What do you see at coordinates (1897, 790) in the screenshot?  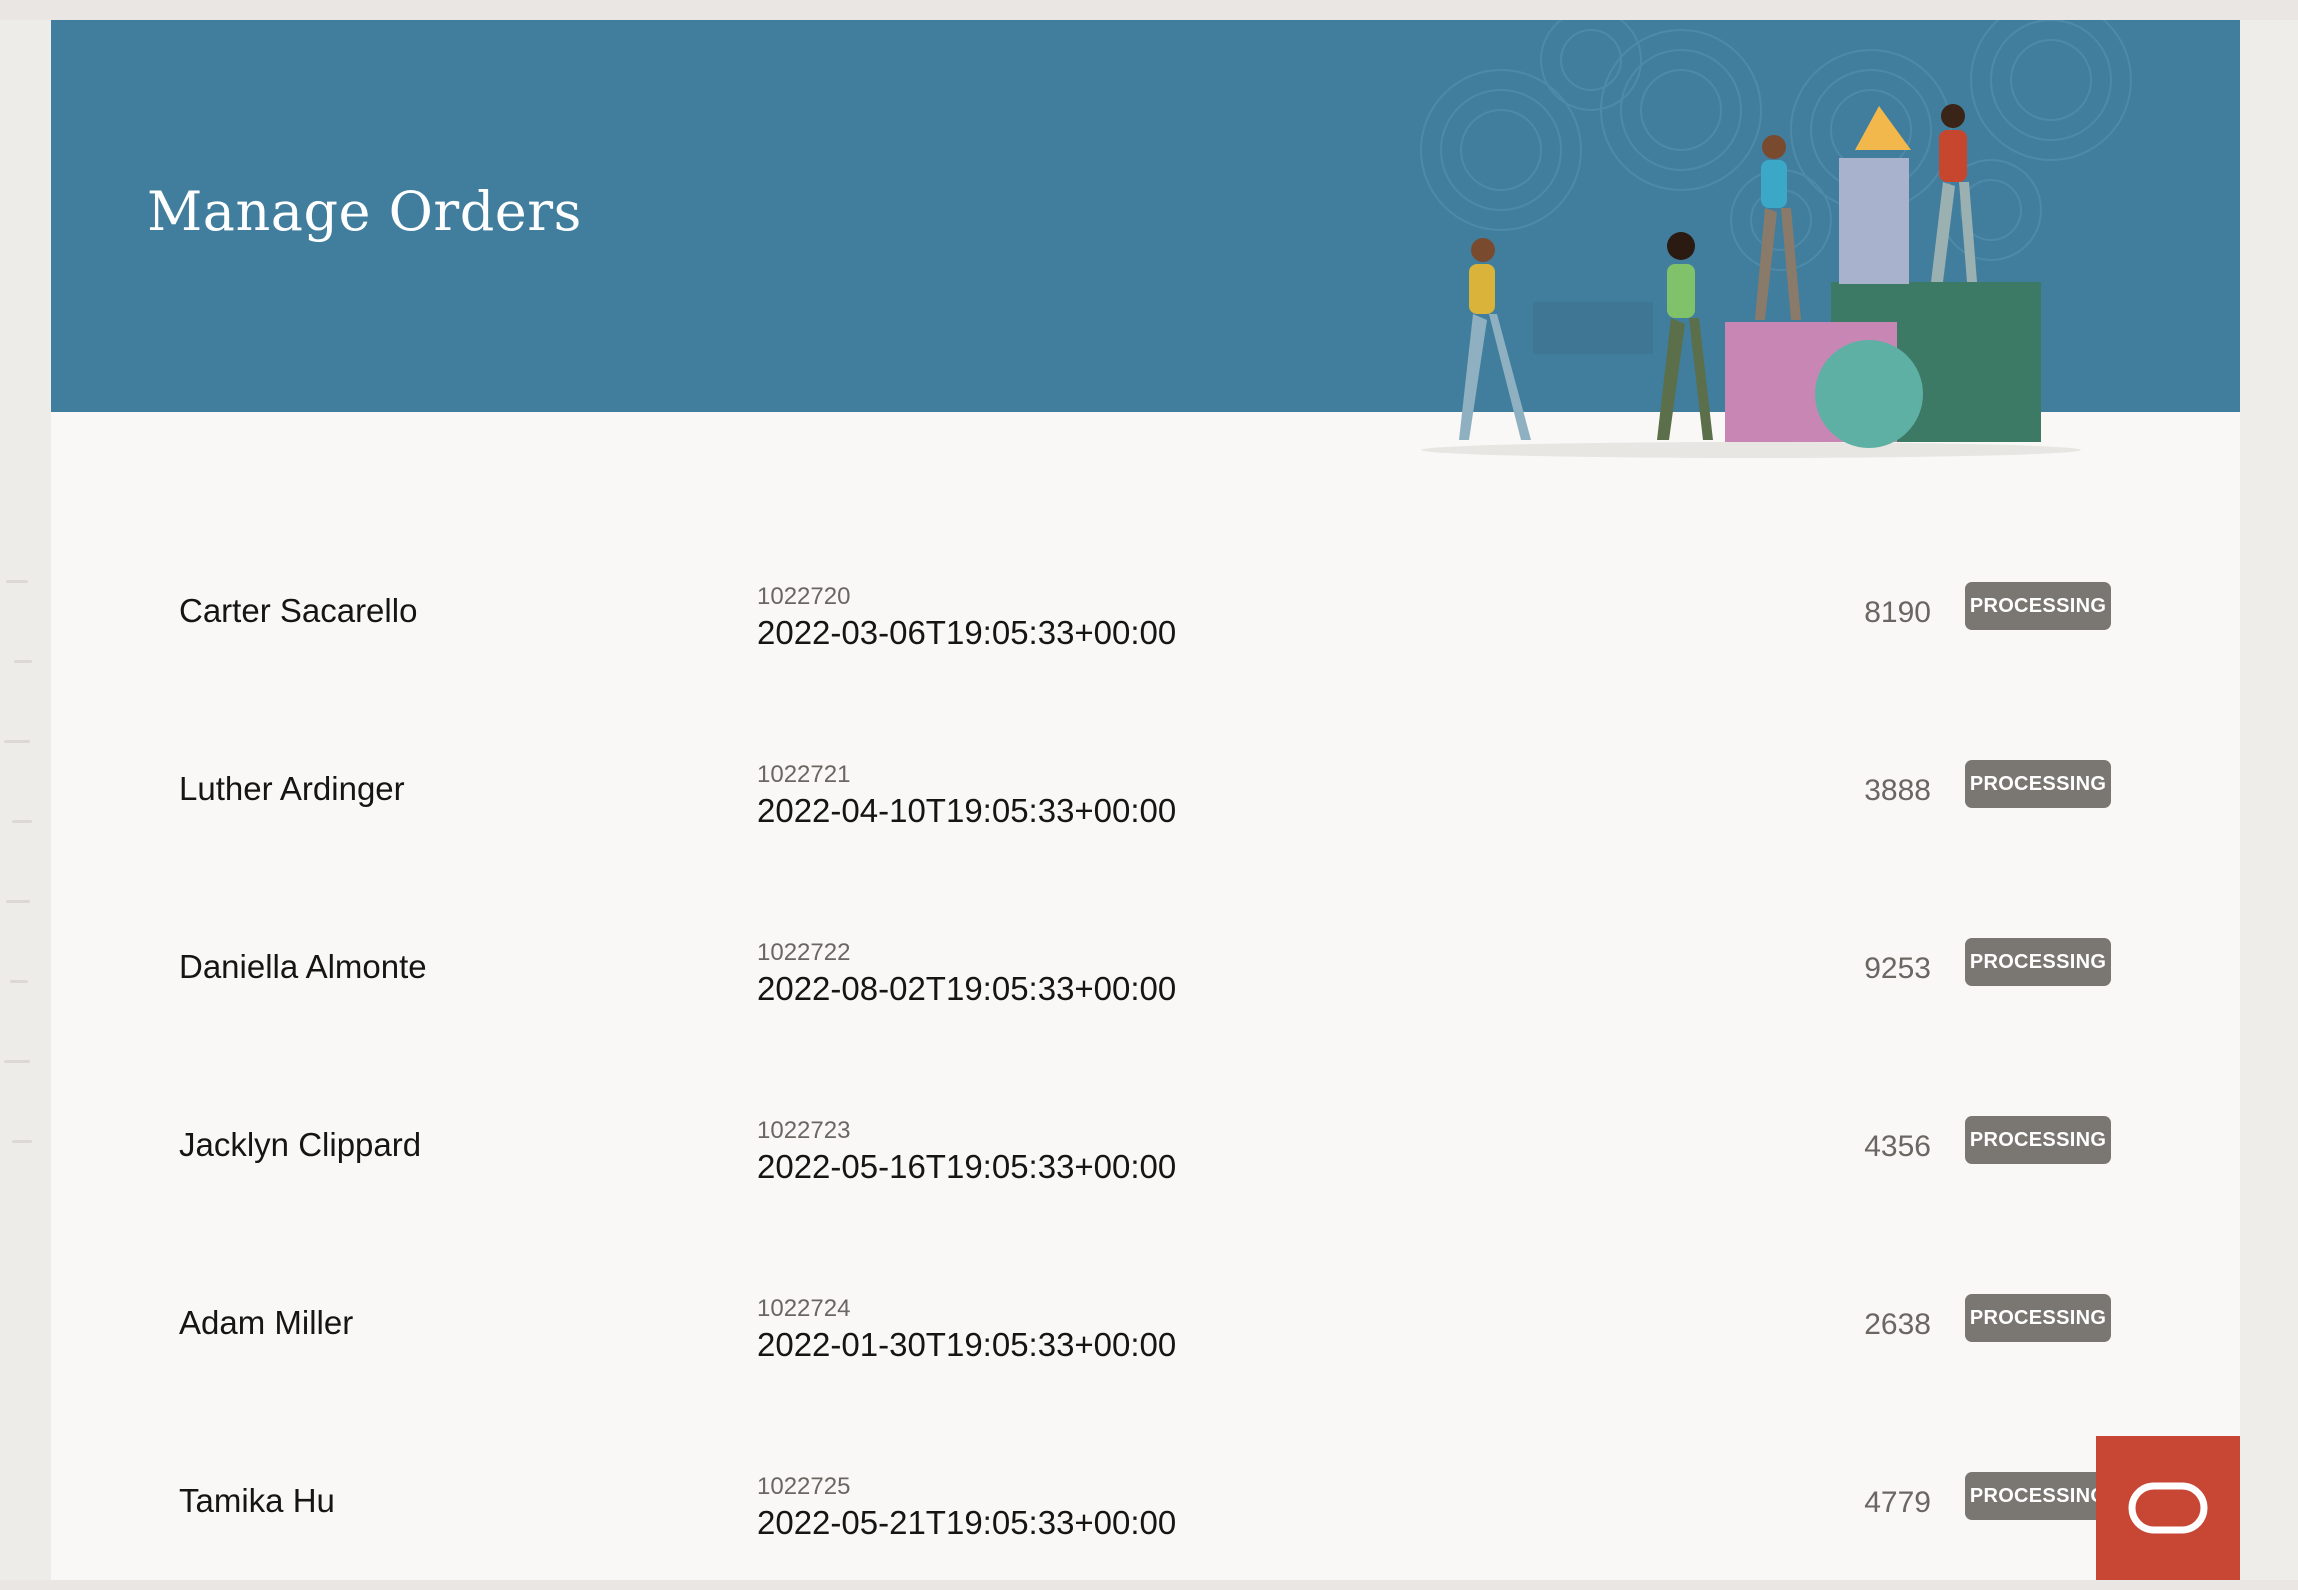 I see `order-amount: 3888` at bounding box center [1897, 790].